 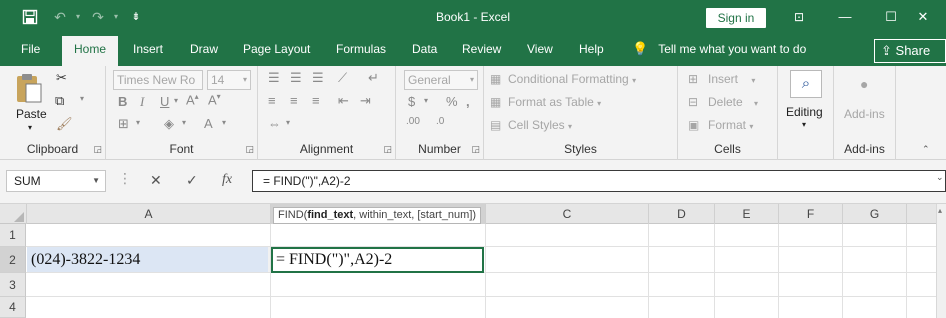 What do you see at coordinates (61, 78) in the screenshot?
I see `cut-icon: ✂` at bounding box center [61, 78].